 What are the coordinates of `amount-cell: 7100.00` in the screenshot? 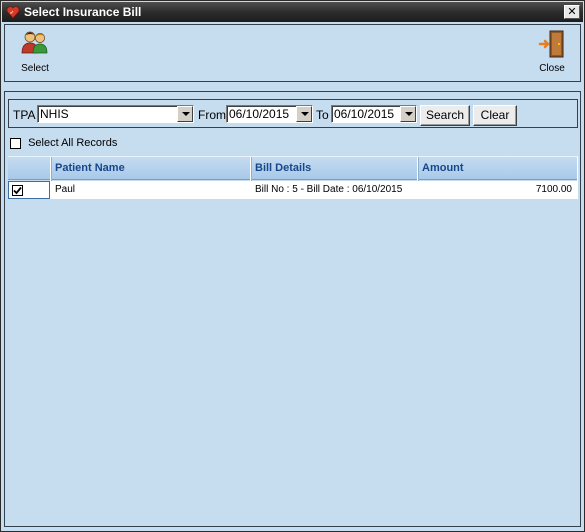 It's located at (553, 189).